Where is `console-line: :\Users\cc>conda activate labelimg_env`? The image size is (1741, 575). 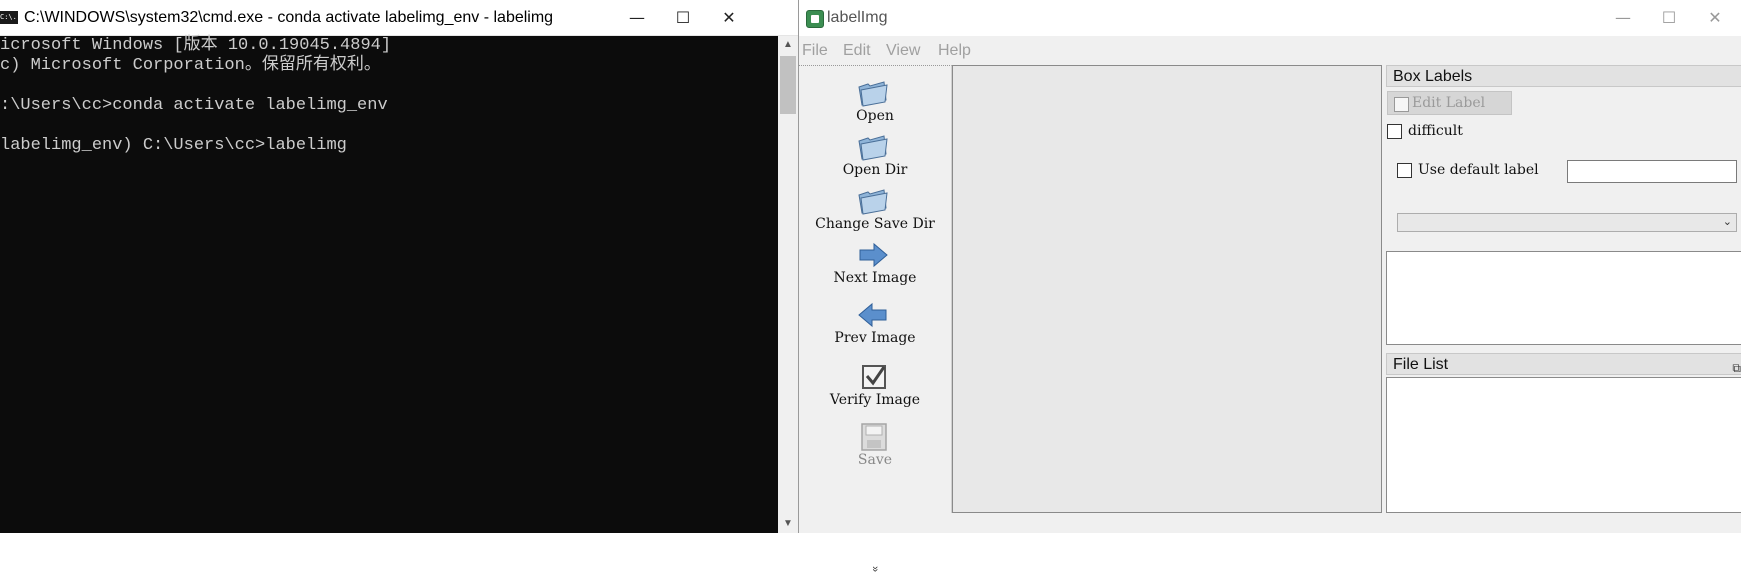 console-line: :\Users\cc>conda activate labelimg_env is located at coordinates (194, 105).